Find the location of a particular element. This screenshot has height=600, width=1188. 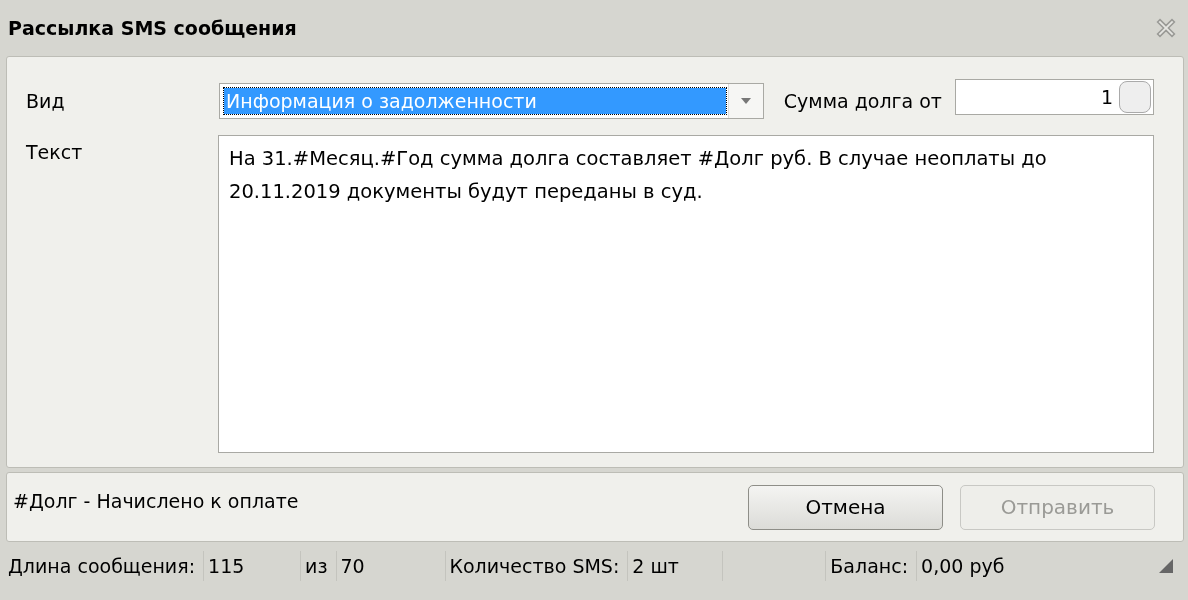

text-label: Текст is located at coordinates (55, 152).